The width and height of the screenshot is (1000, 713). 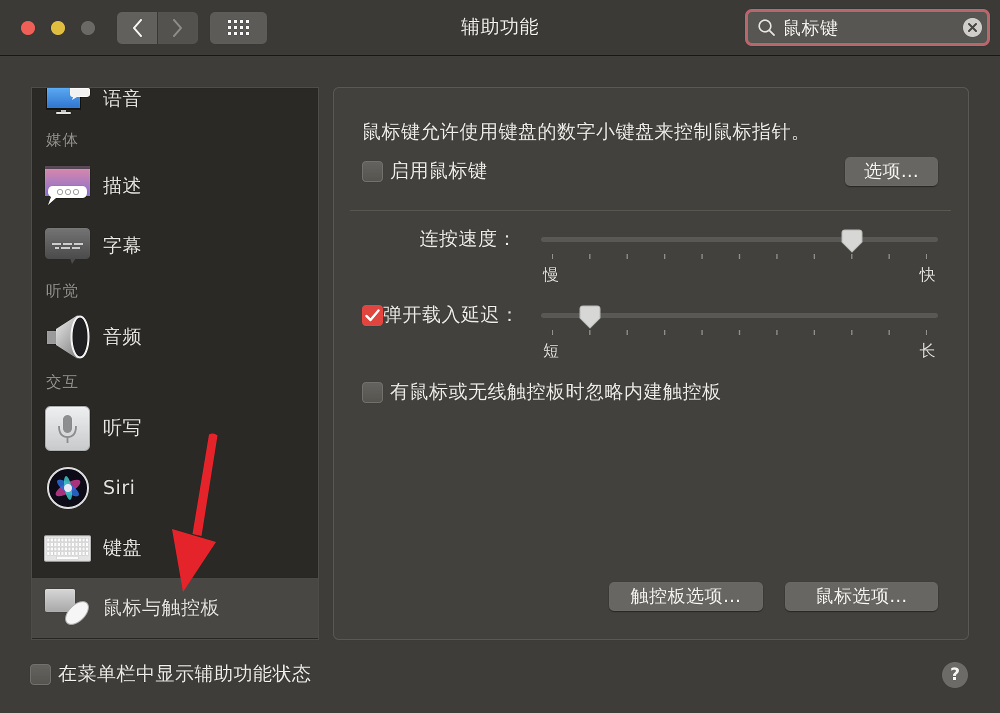 What do you see at coordinates (58, 27) in the screenshot?
I see `minimize-button` at bounding box center [58, 27].